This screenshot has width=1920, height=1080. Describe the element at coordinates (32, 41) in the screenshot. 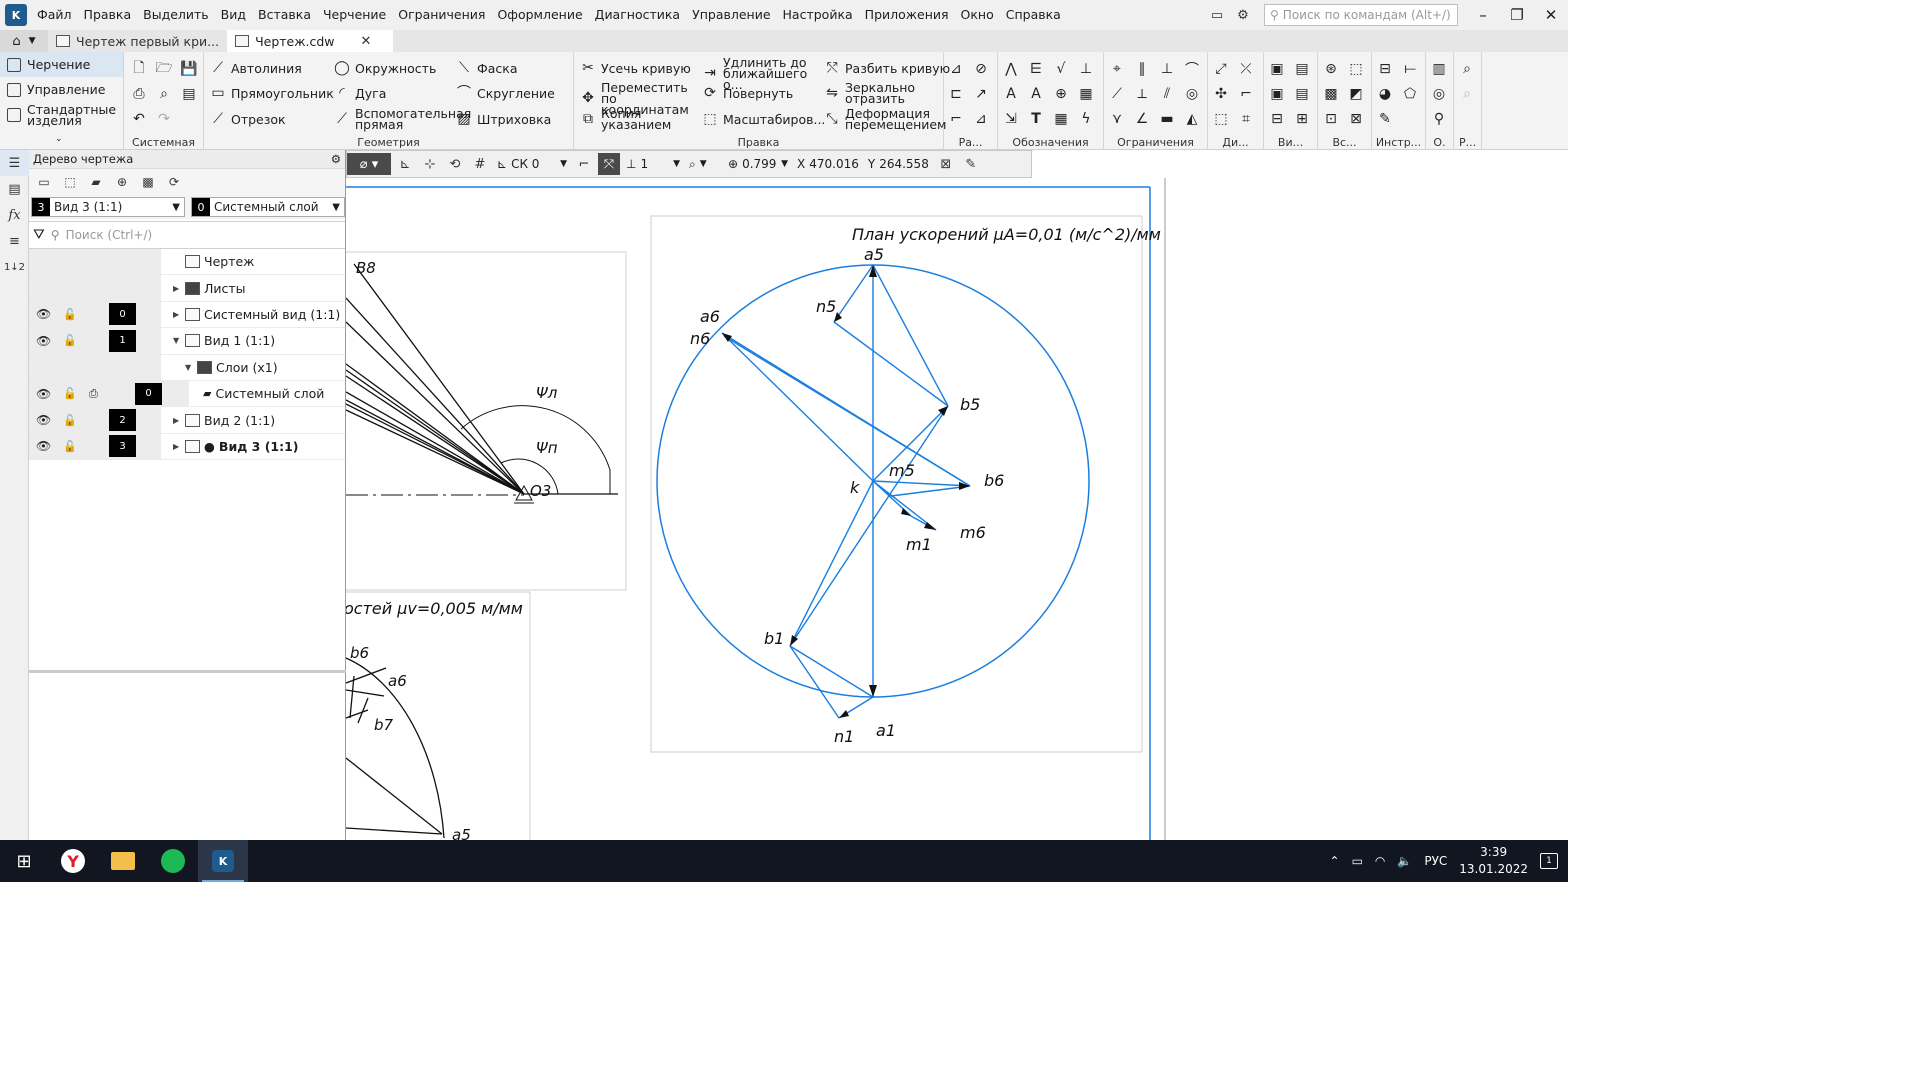

I see `tabs-menu-icon: ▼` at that location.